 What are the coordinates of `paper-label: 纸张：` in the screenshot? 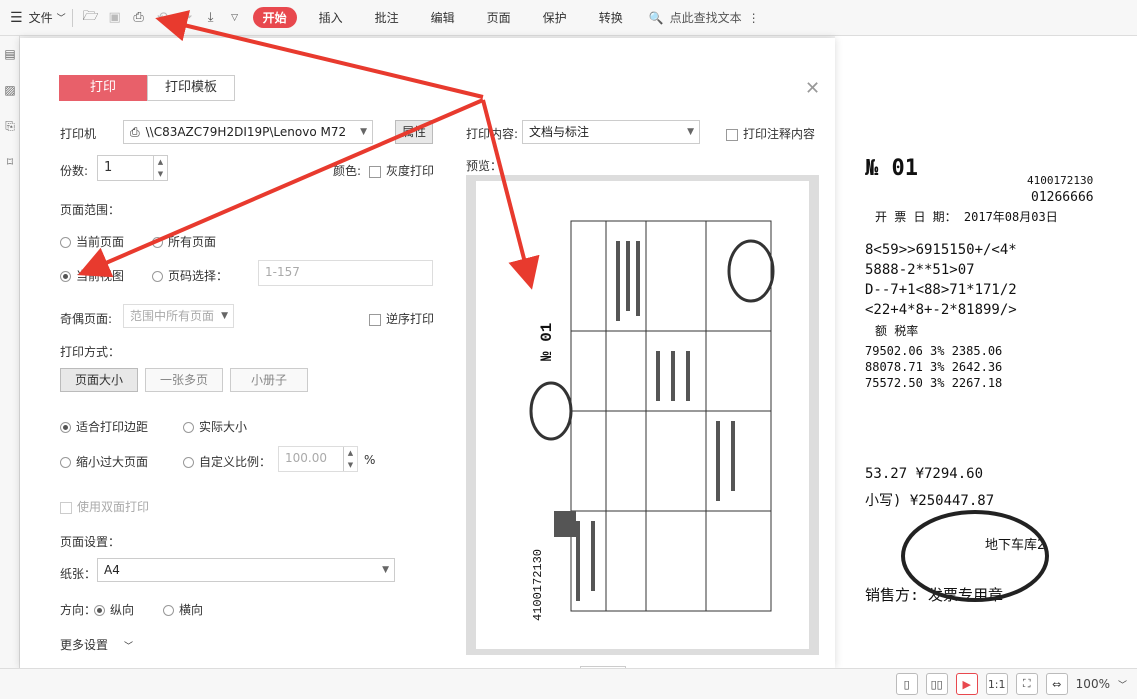 It's located at (78, 574).